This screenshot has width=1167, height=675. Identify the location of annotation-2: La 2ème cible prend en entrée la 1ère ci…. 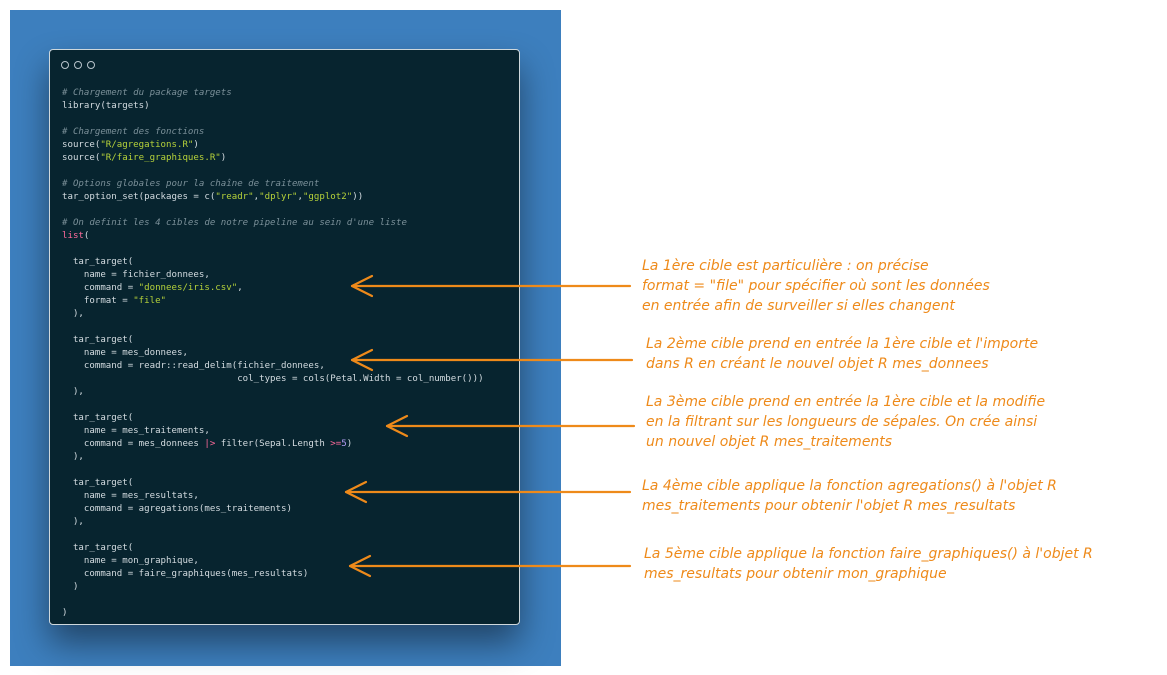
(842, 354).